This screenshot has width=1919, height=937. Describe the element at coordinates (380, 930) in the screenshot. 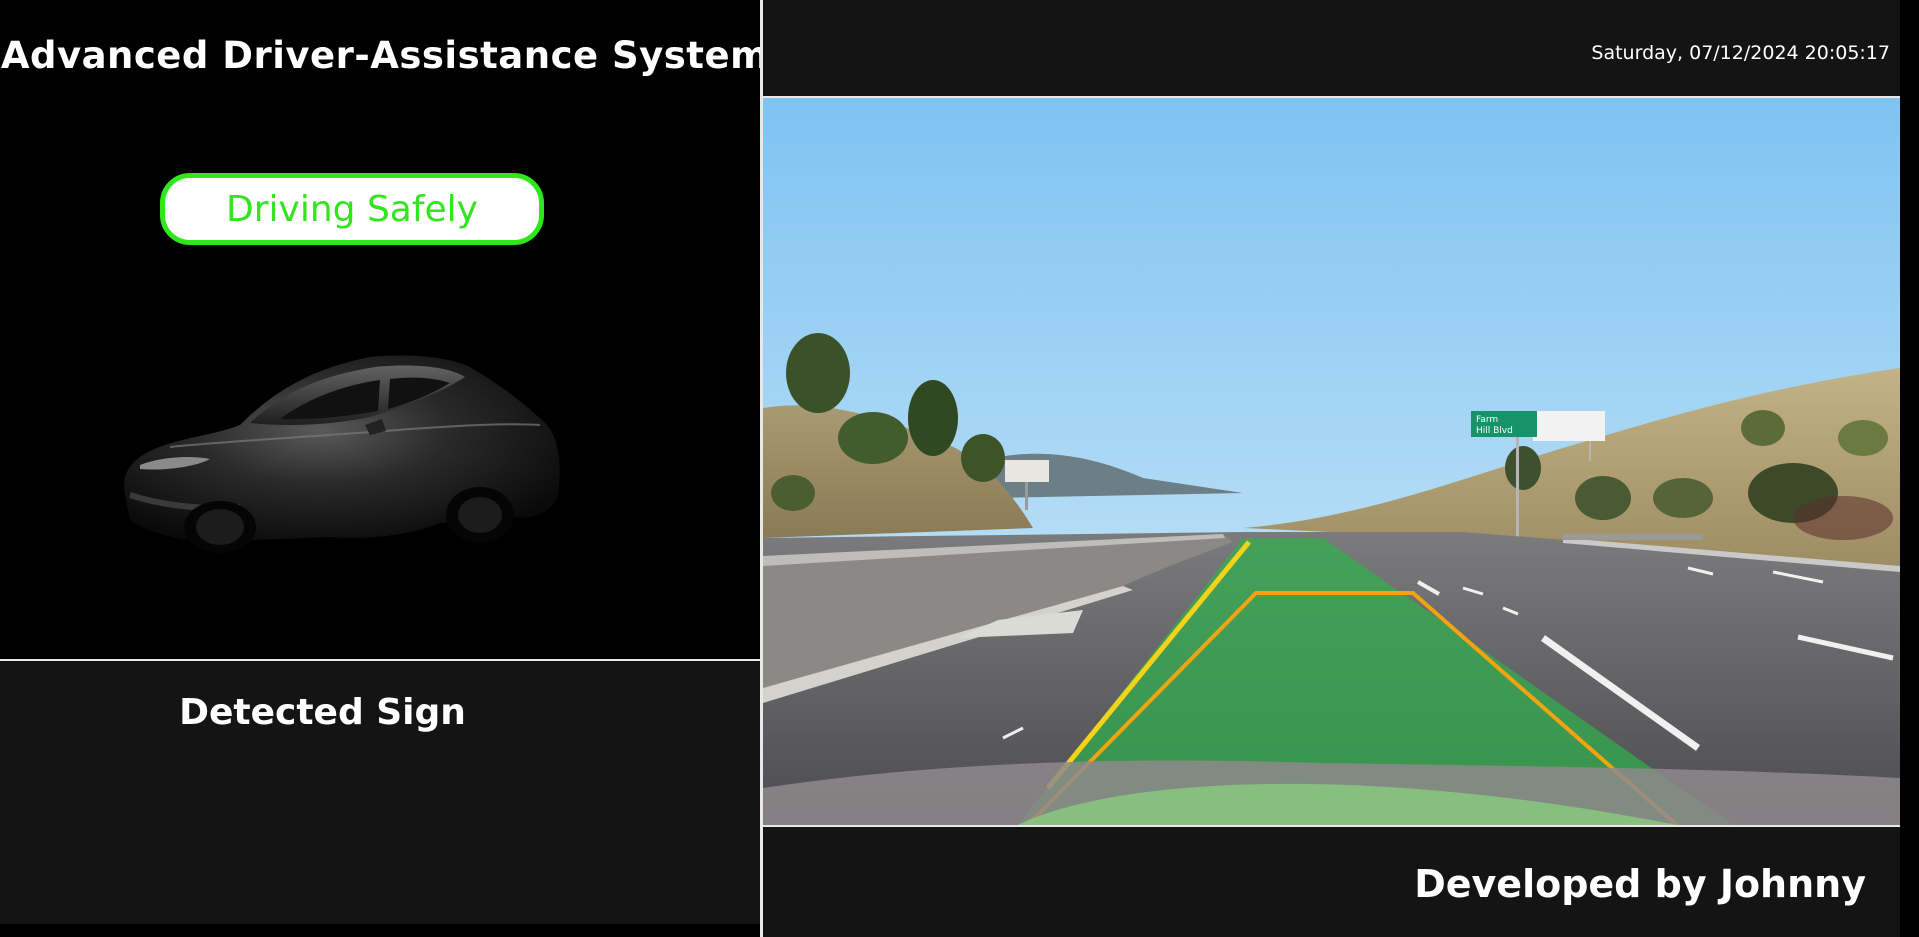

I see `left-footer-strip` at that location.